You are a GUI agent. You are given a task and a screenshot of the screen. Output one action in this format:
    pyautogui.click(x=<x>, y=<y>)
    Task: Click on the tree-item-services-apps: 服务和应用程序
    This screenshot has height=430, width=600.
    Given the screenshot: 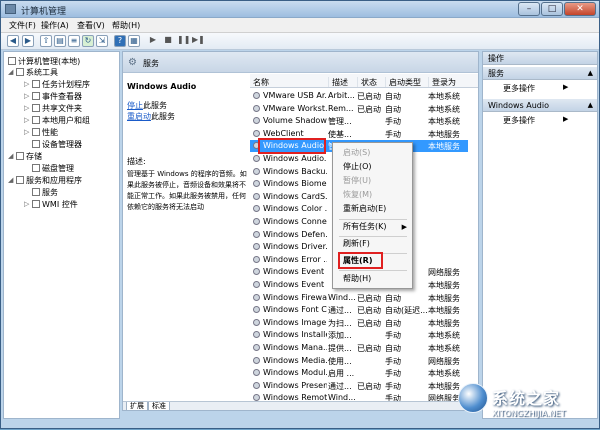 What is the action you would take?
    pyautogui.click(x=49, y=180)
    